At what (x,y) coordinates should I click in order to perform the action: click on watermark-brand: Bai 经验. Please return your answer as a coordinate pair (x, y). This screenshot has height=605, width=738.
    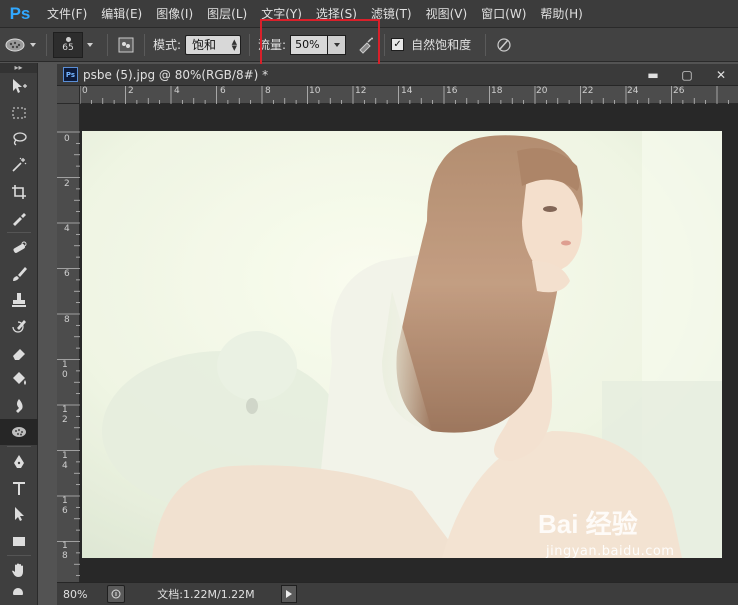
    Looking at the image, I should click on (588, 524).